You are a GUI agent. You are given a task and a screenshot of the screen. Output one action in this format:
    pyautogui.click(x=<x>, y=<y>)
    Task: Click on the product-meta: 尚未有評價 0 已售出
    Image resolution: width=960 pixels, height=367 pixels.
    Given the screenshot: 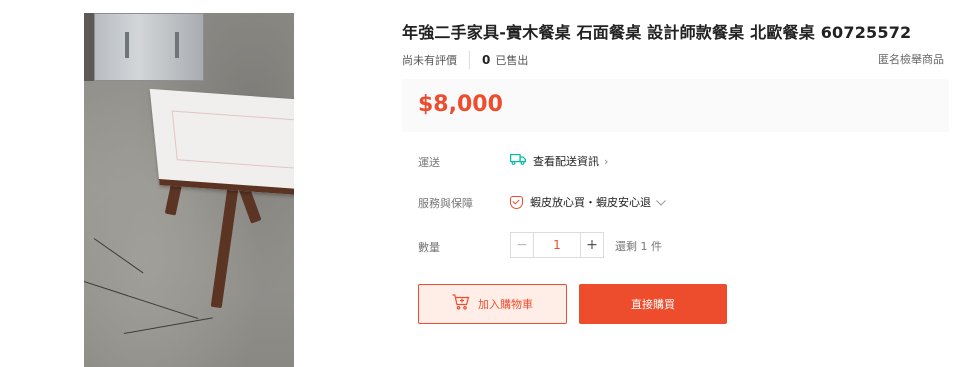 What is the action you would take?
    pyautogui.click(x=465, y=60)
    